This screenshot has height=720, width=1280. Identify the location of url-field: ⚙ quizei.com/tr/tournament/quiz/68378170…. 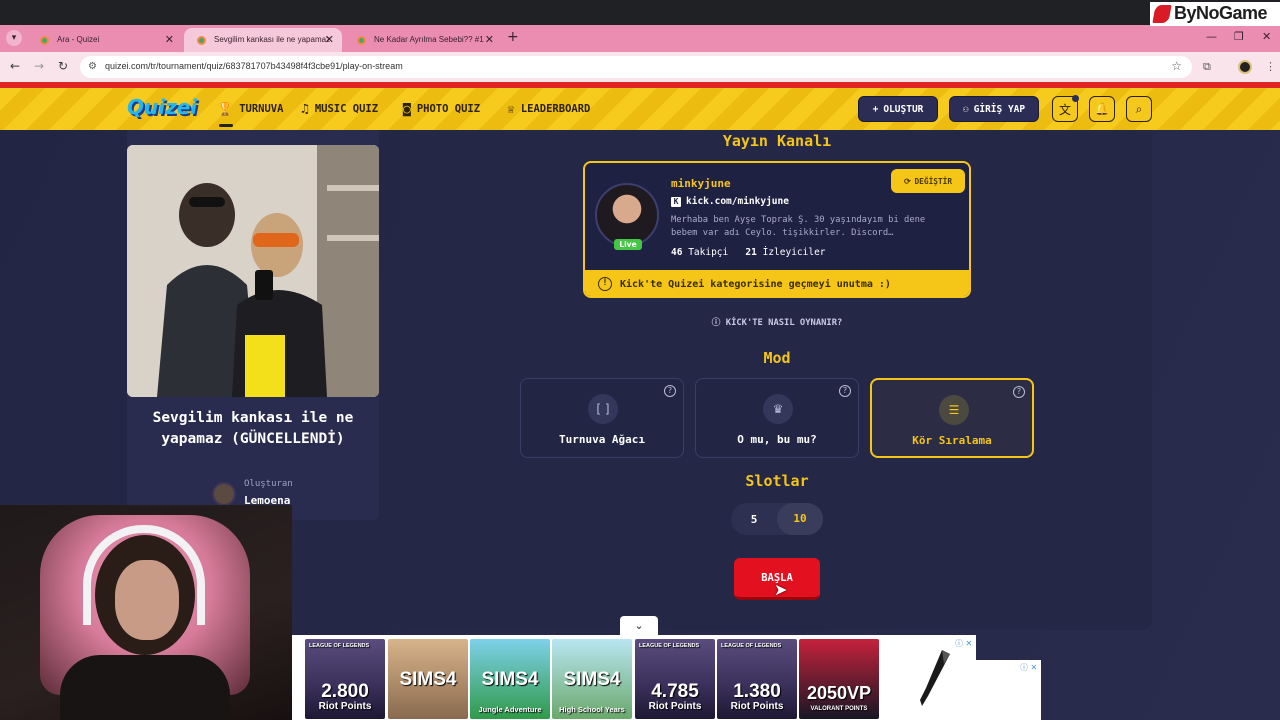
(636, 67).